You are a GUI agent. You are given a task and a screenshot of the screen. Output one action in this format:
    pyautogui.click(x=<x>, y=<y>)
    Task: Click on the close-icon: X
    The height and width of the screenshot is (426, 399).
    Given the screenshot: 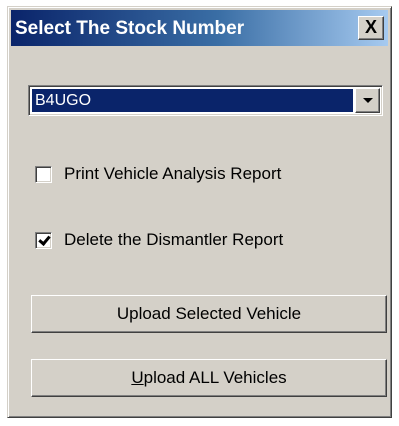 What is the action you would take?
    pyautogui.click(x=370, y=27)
    